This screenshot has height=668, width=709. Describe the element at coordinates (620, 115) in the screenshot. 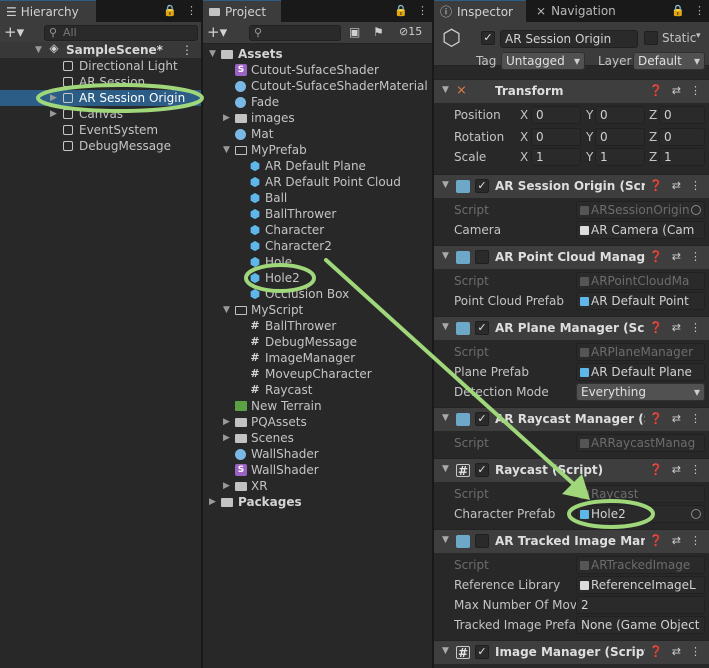

I see `position-y-field: 0` at that location.